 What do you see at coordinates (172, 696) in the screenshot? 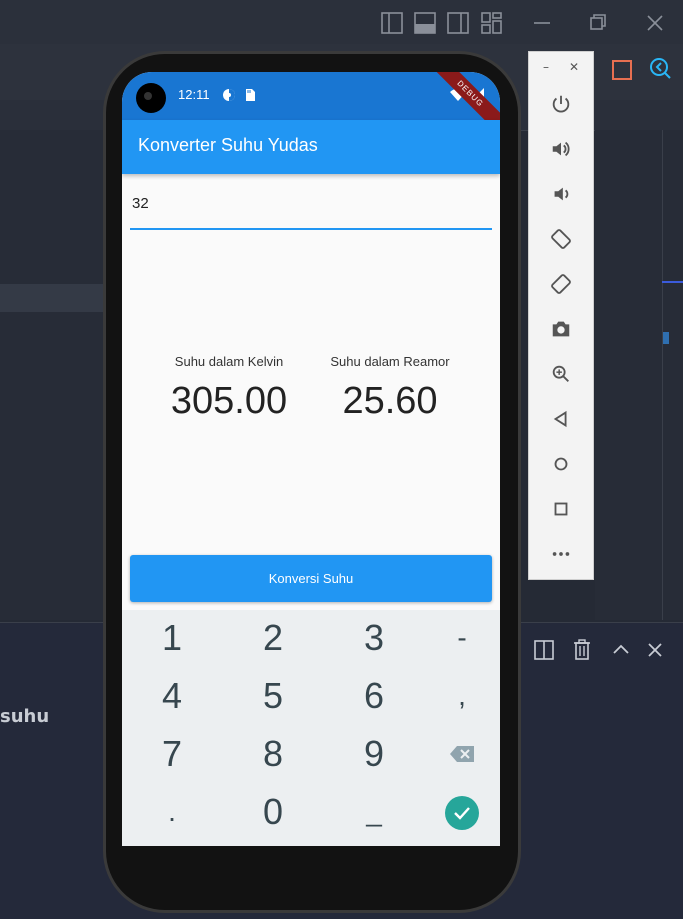
I see `key-4: 4` at bounding box center [172, 696].